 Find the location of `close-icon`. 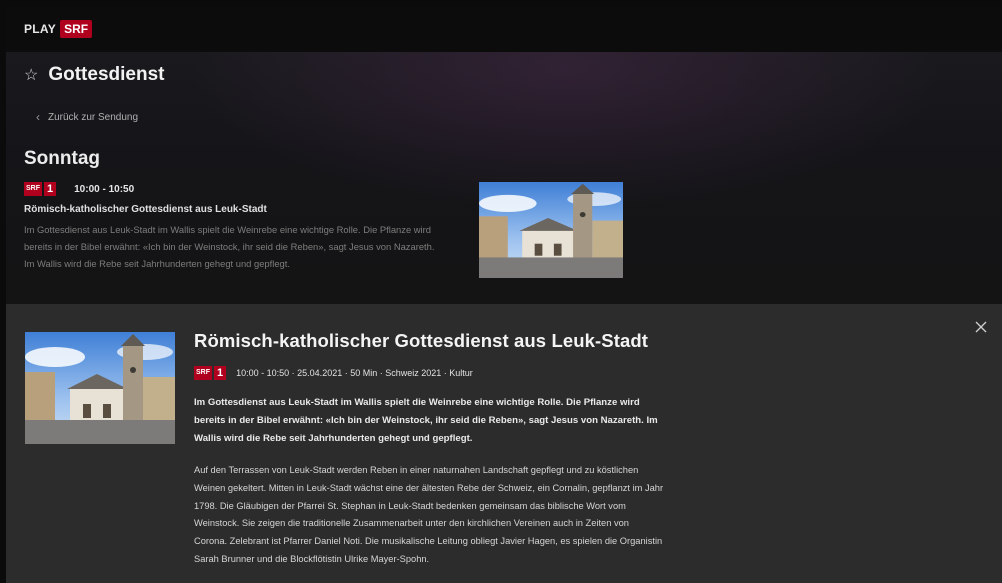

close-icon is located at coordinates (981, 327).